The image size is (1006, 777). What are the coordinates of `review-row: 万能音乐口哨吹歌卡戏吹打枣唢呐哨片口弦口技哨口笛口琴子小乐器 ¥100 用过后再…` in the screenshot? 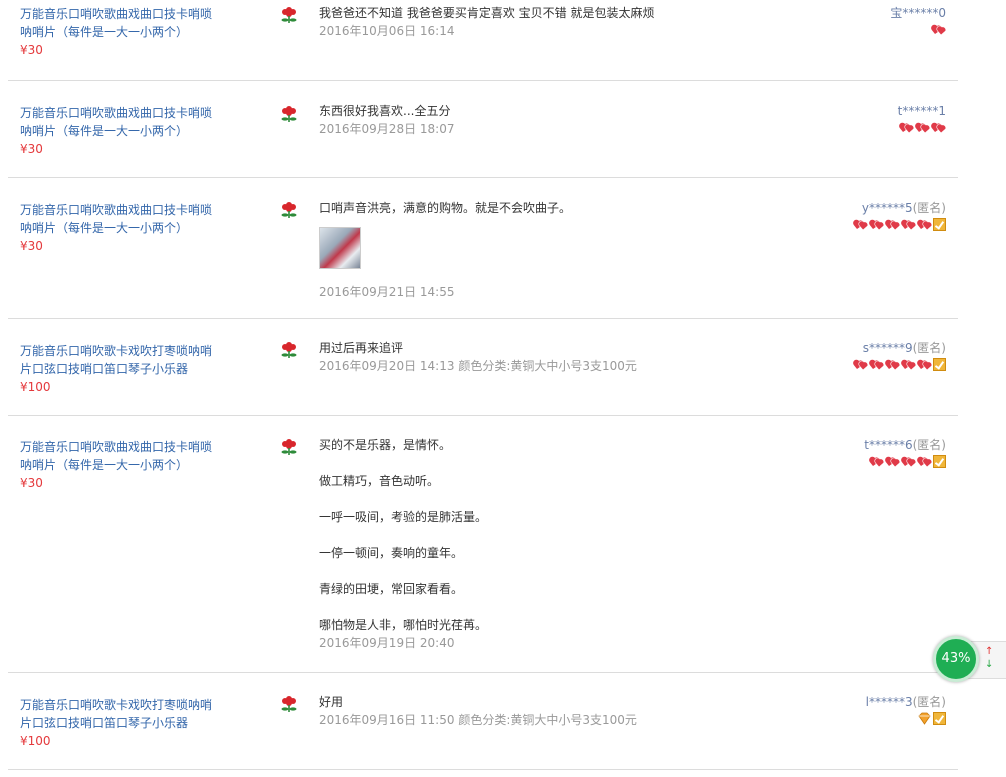 It's located at (483, 367).